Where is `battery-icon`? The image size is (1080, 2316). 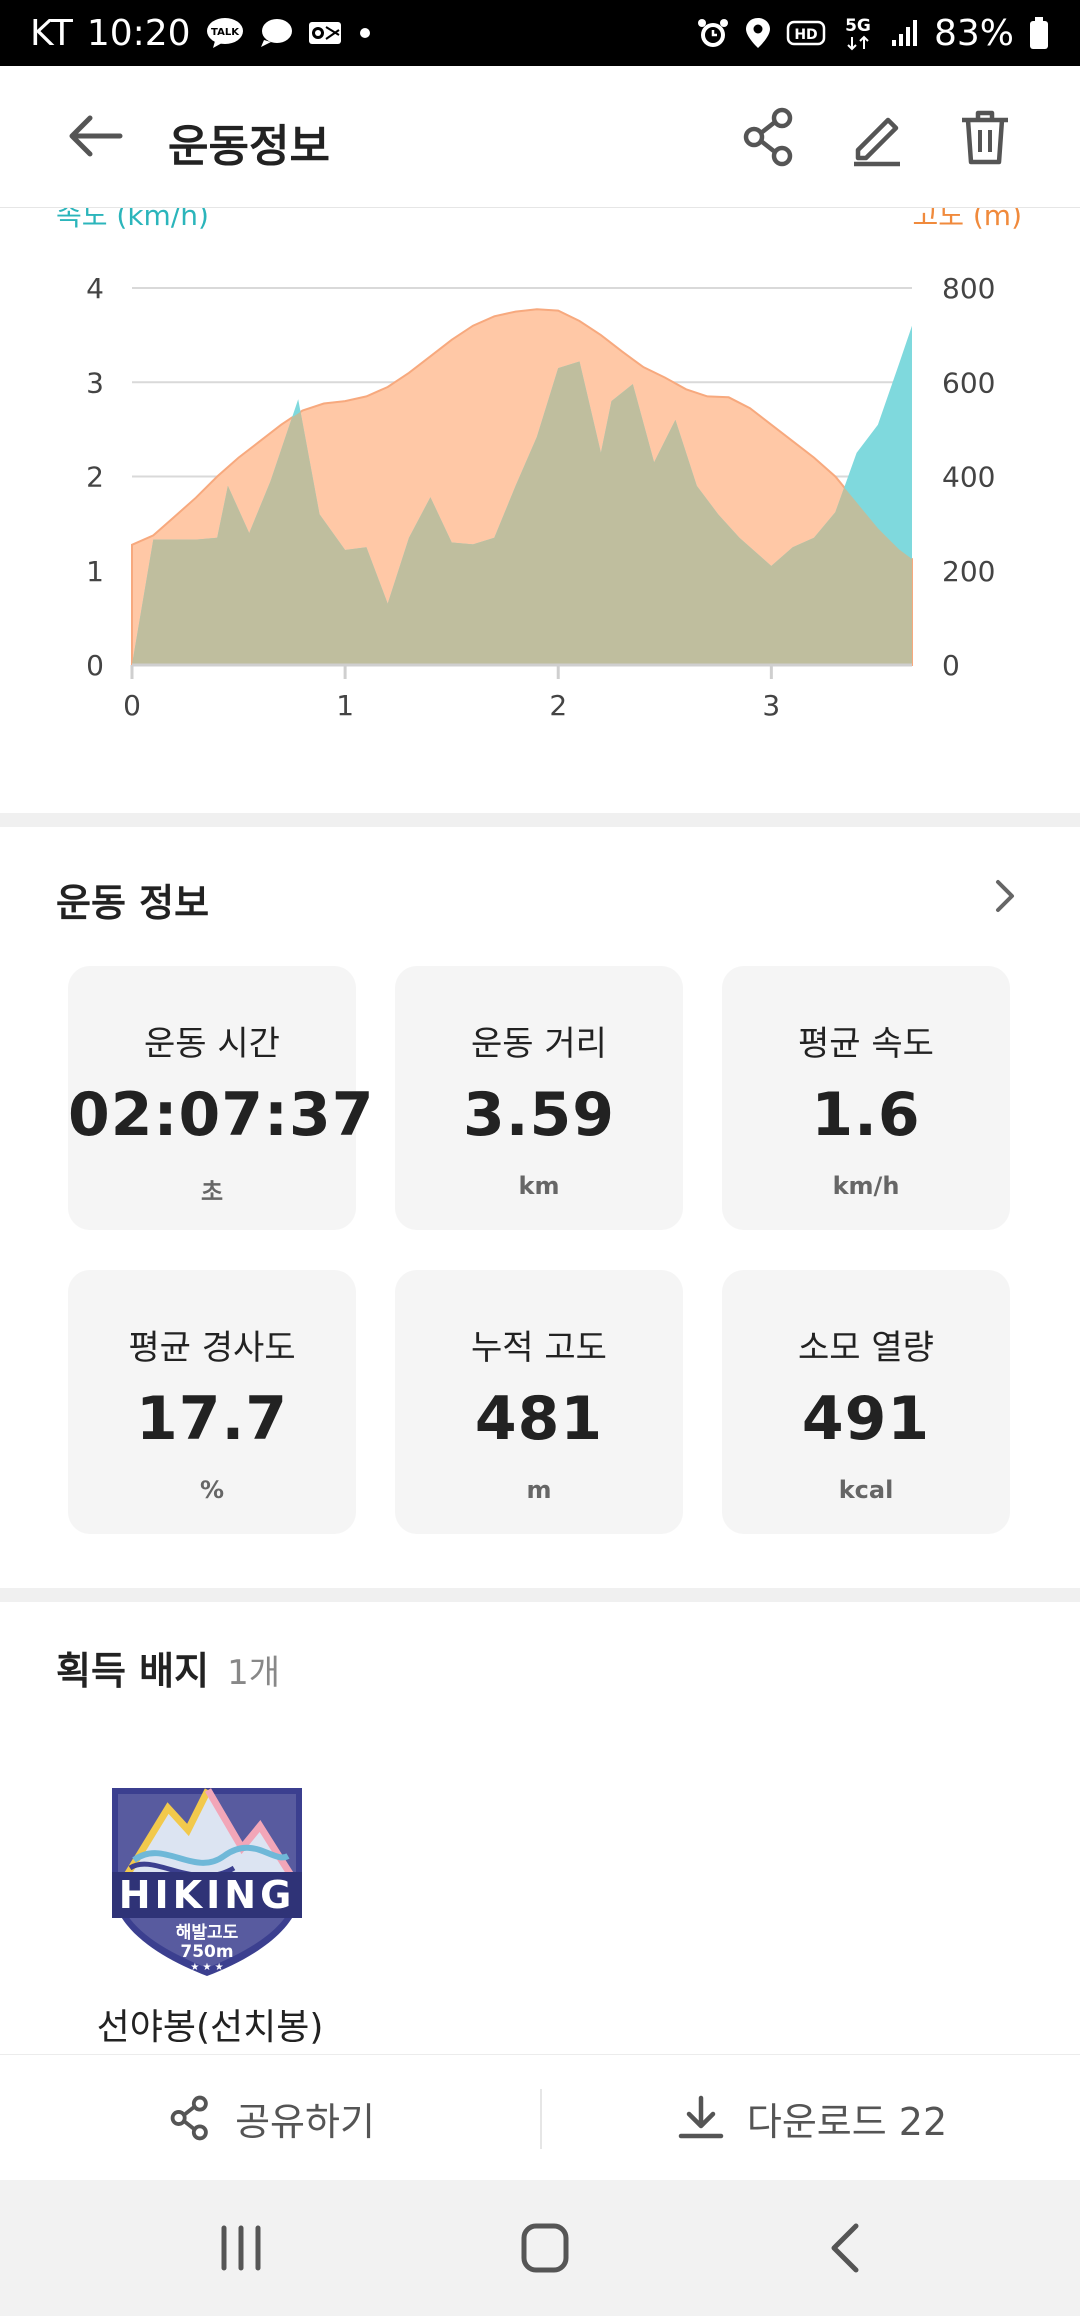
battery-icon is located at coordinates (1039, 33).